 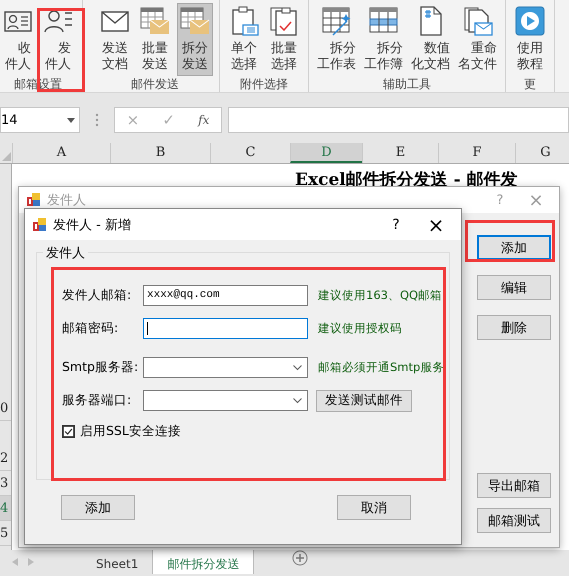 I want to click on formula-field, so click(x=398, y=120).